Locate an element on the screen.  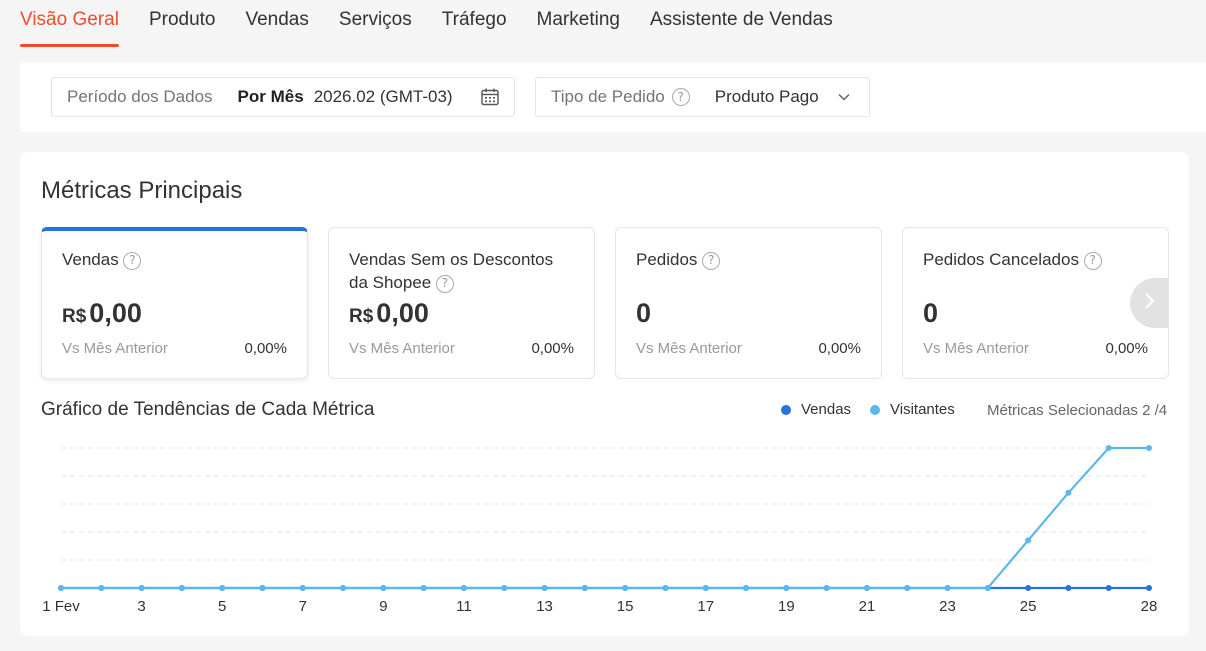
tab-trafego: Tráfego is located at coordinates (474, 23).